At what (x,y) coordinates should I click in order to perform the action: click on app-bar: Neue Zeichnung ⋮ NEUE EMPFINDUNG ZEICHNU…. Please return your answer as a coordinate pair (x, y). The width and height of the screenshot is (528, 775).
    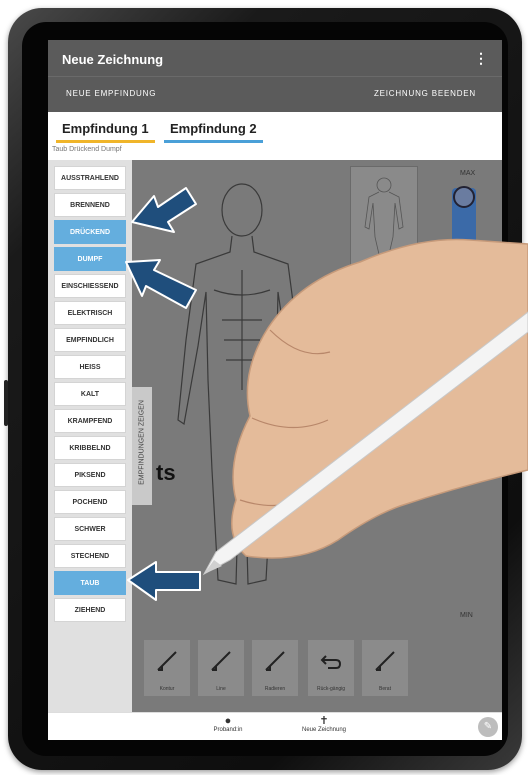
    Looking at the image, I should click on (275, 76).